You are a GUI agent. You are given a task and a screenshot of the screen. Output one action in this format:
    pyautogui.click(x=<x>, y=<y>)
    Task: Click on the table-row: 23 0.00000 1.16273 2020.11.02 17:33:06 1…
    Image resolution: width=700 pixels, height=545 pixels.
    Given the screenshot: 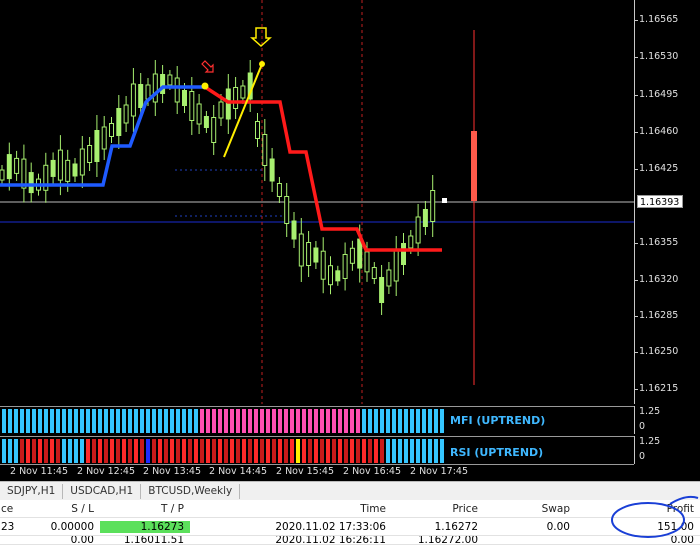 What is the action you would take?
    pyautogui.click(x=350, y=527)
    